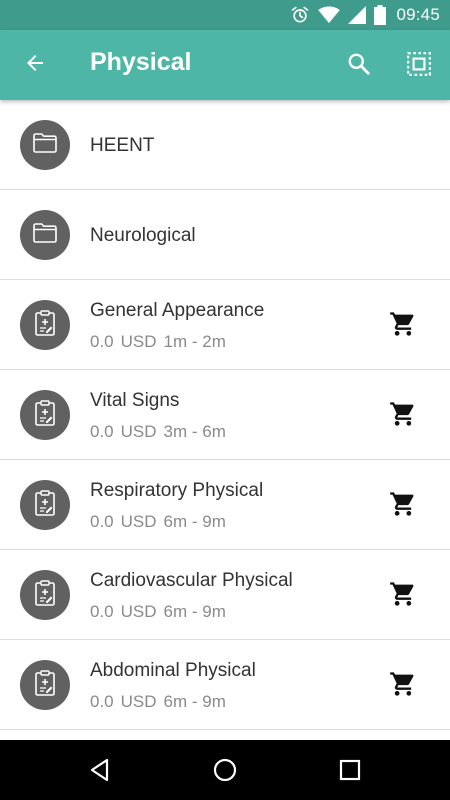  I want to click on select-all-button, so click(419, 66).